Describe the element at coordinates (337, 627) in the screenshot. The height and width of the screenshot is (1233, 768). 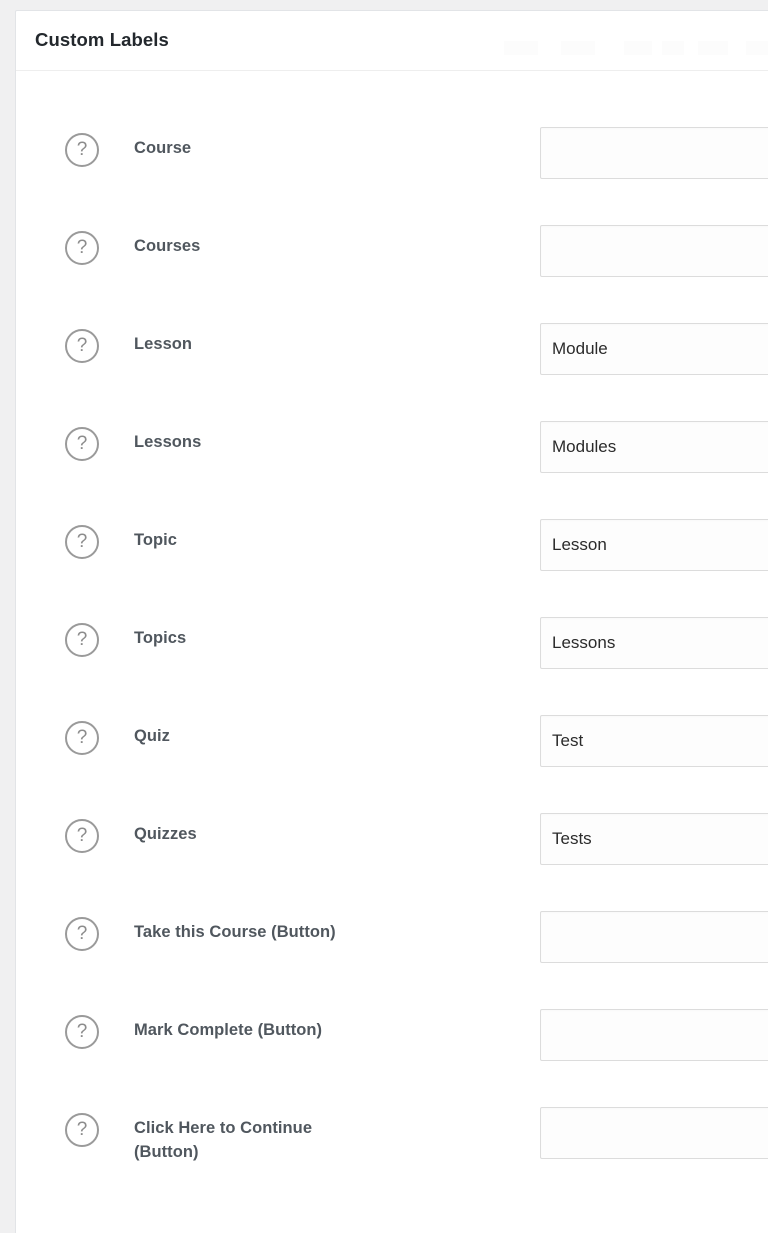
I see `label-cell: Topics` at that location.